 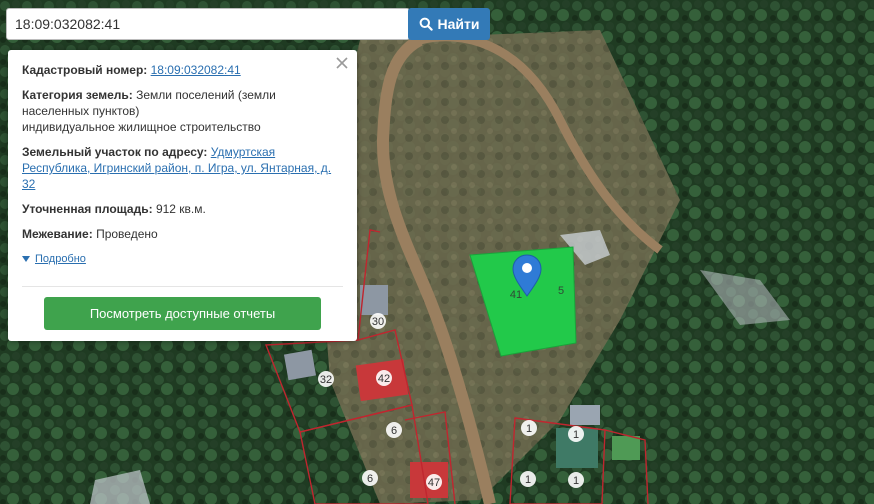 I want to click on area-label: Уточненная площадь:, so click(x=87, y=209).